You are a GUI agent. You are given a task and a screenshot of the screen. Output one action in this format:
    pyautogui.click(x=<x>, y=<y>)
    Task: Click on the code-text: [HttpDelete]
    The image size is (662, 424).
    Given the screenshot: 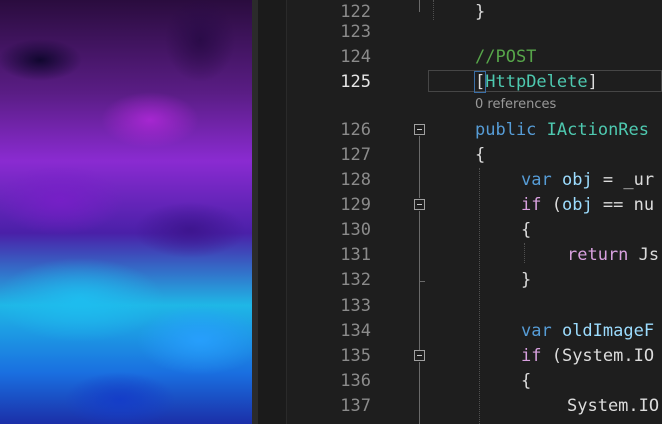 What is the action you would take?
    pyautogui.click(x=535, y=82)
    